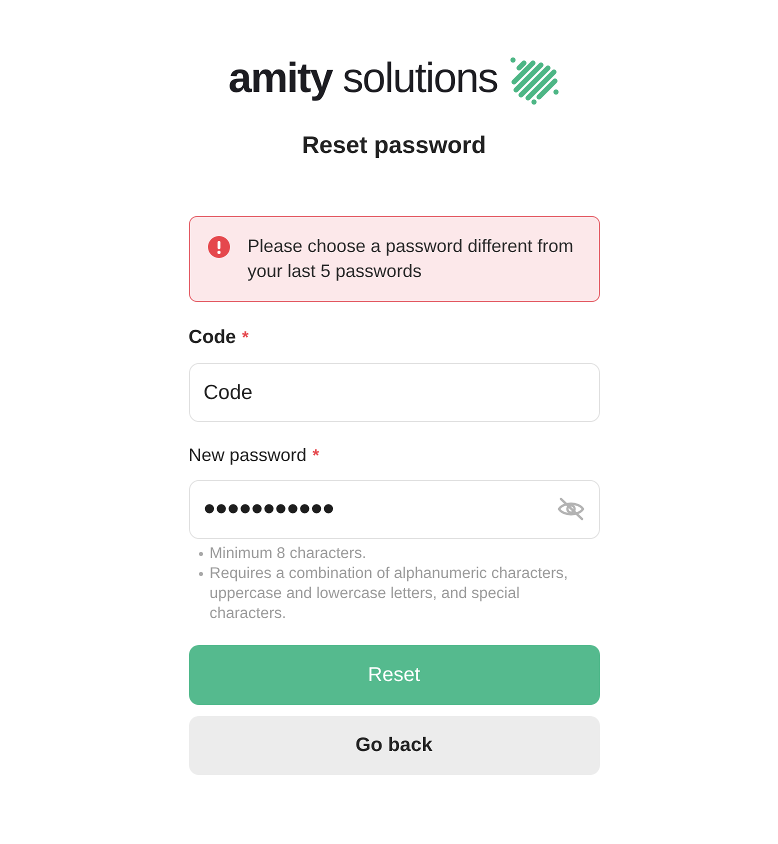  What do you see at coordinates (389, 594) in the screenshot?
I see `hint-text: Requires a combination of alphanumeric characters, uppercase and lowercase letters, and special characters.` at bounding box center [389, 594].